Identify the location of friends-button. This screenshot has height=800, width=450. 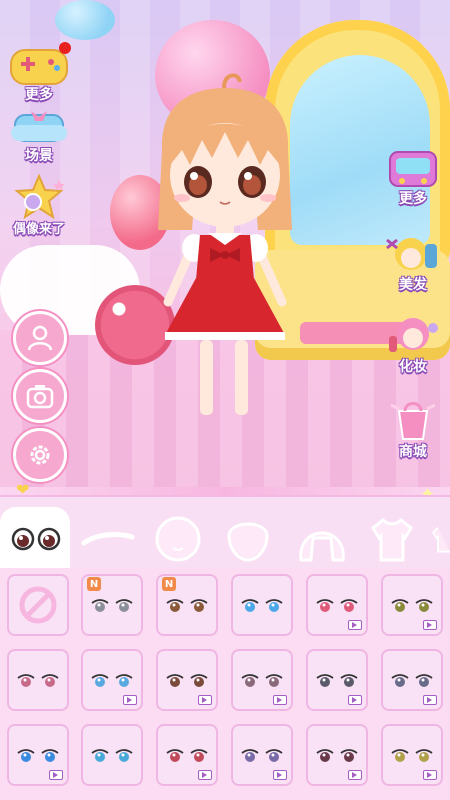
(40, 338).